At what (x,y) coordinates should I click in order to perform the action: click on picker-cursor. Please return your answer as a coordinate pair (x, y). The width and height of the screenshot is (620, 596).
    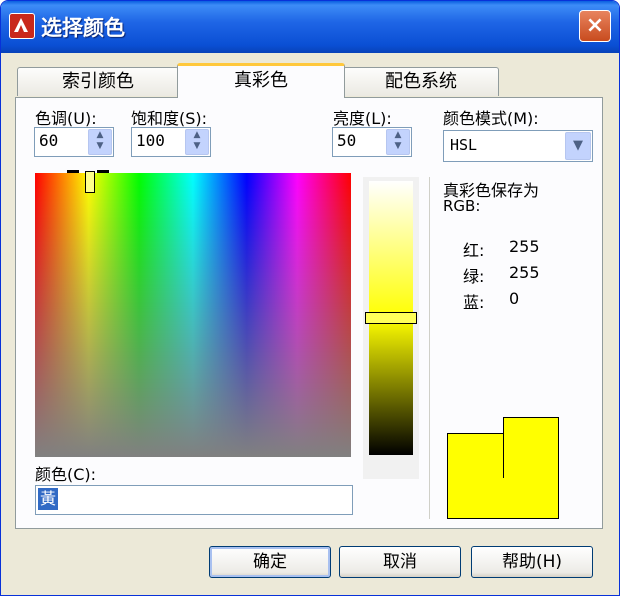
    Looking at the image, I should click on (90, 182).